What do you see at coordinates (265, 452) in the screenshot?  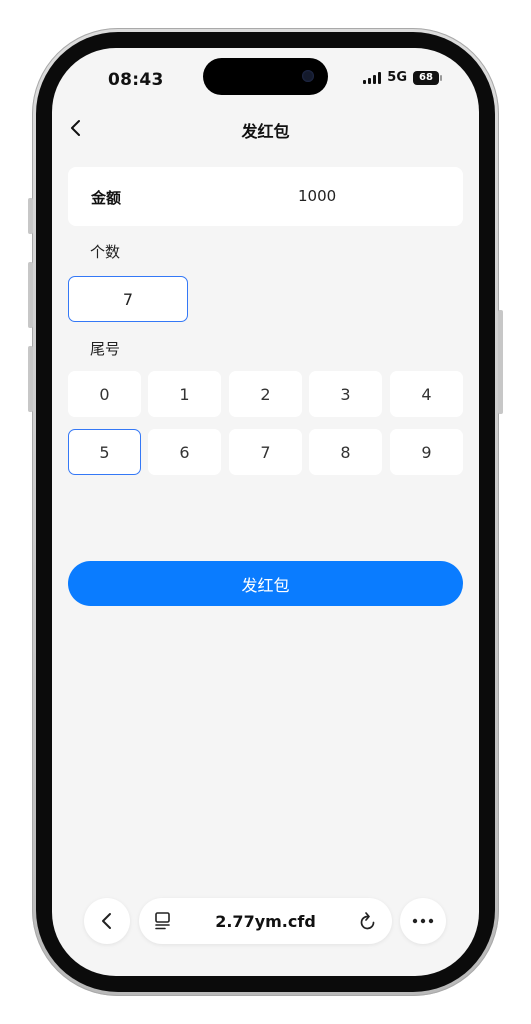 I see `digit-button-7: 7` at bounding box center [265, 452].